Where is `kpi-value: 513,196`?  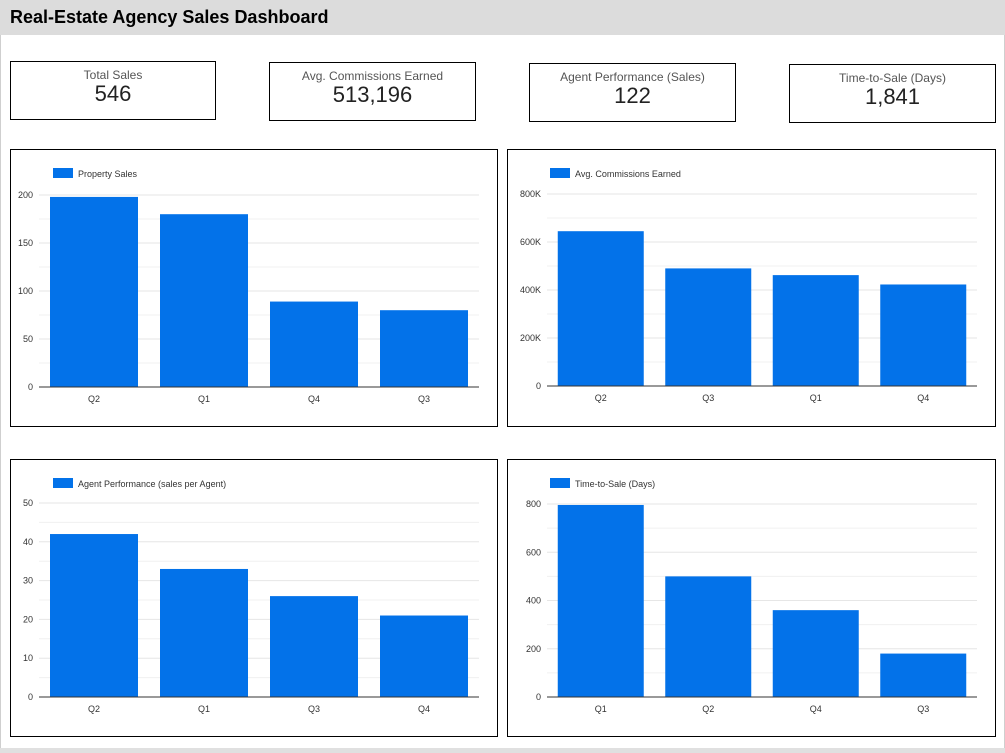 kpi-value: 513,196 is located at coordinates (372, 94).